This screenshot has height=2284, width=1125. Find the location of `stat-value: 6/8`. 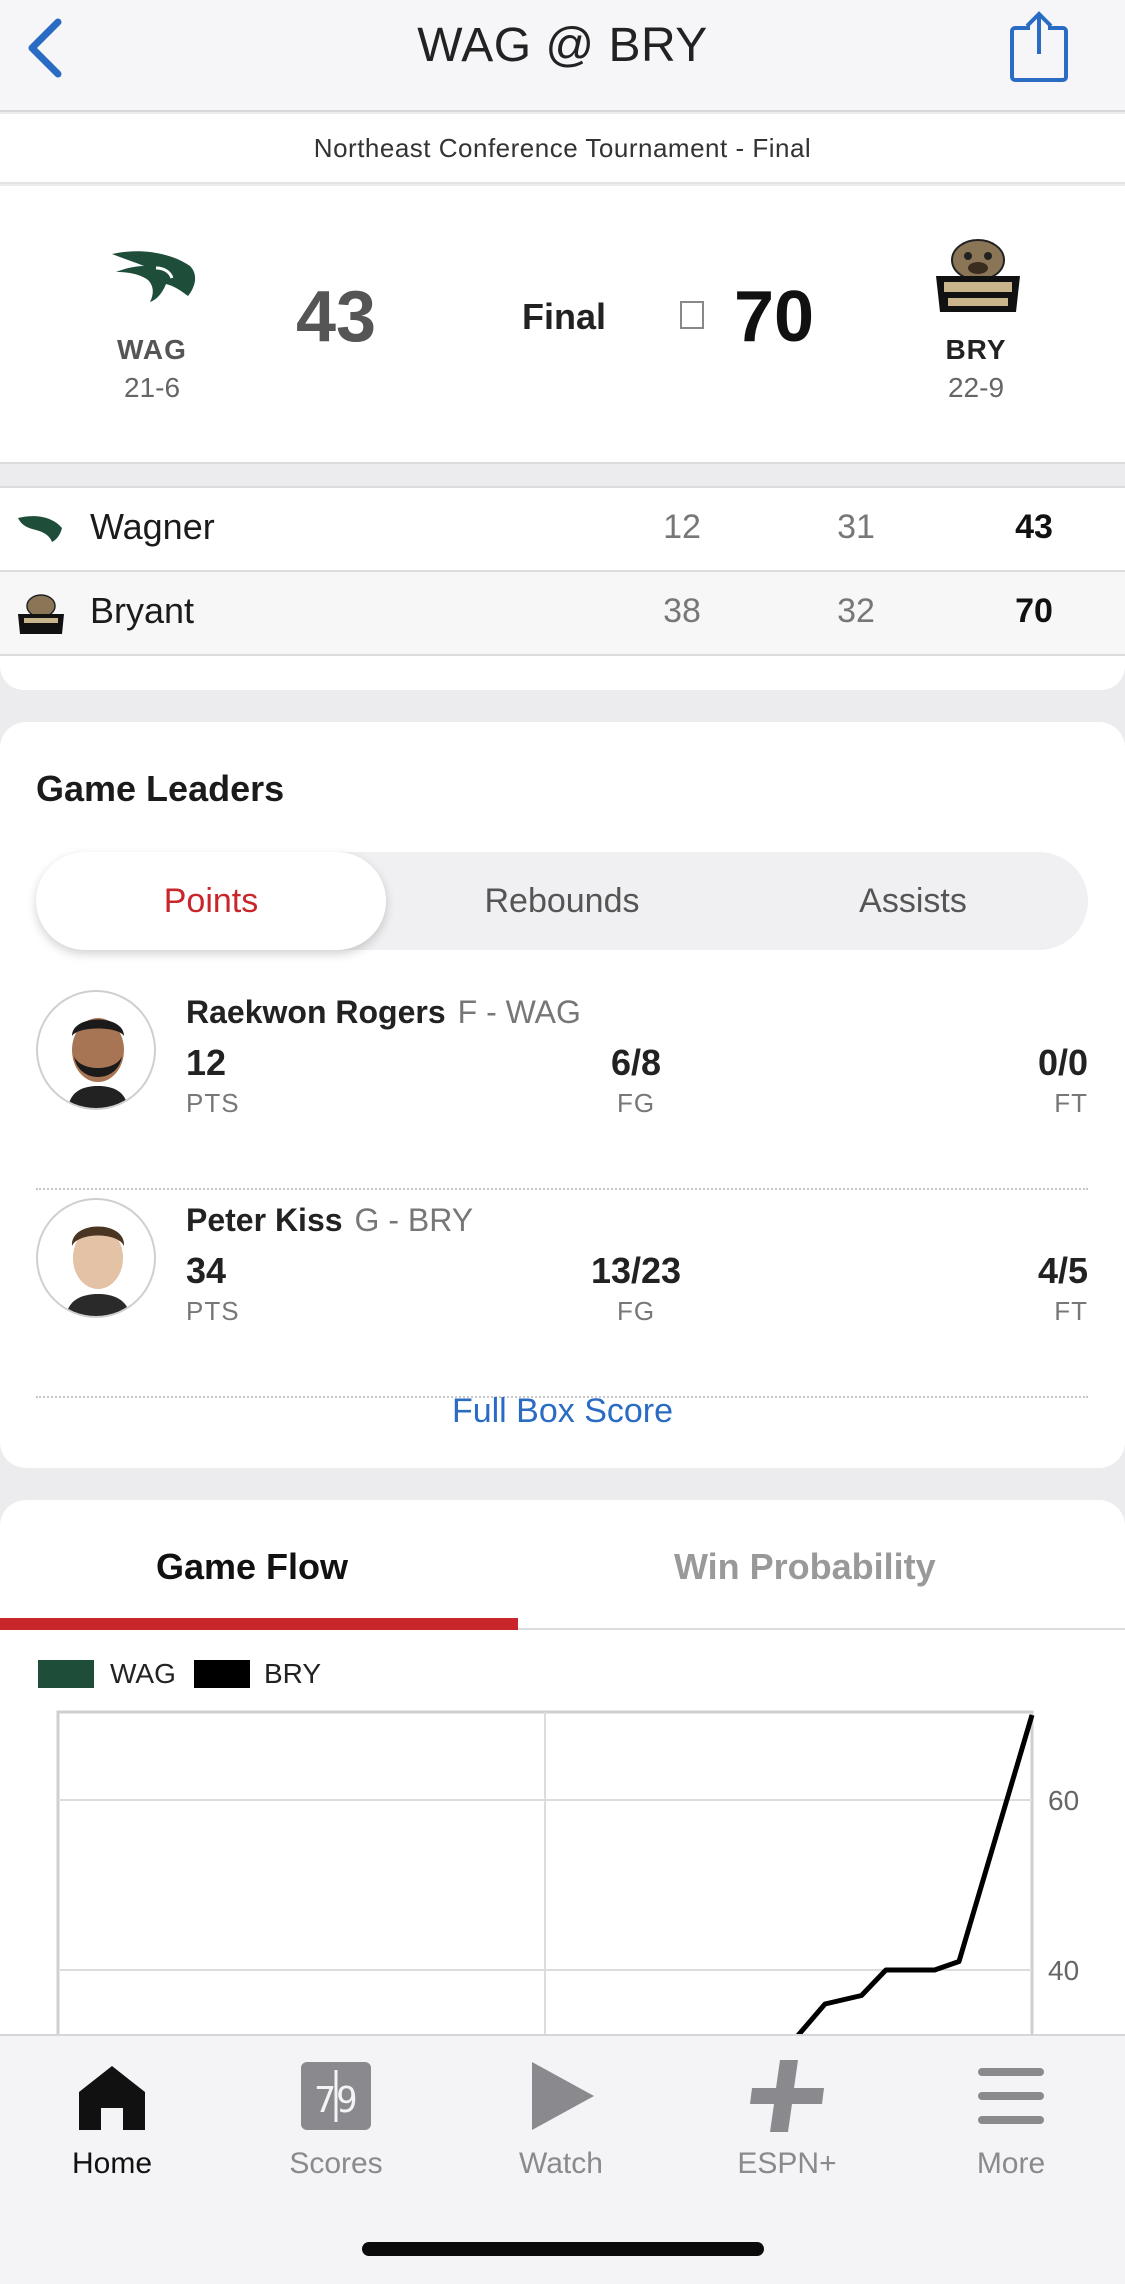

stat-value: 6/8 is located at coordinates (636, 1062).